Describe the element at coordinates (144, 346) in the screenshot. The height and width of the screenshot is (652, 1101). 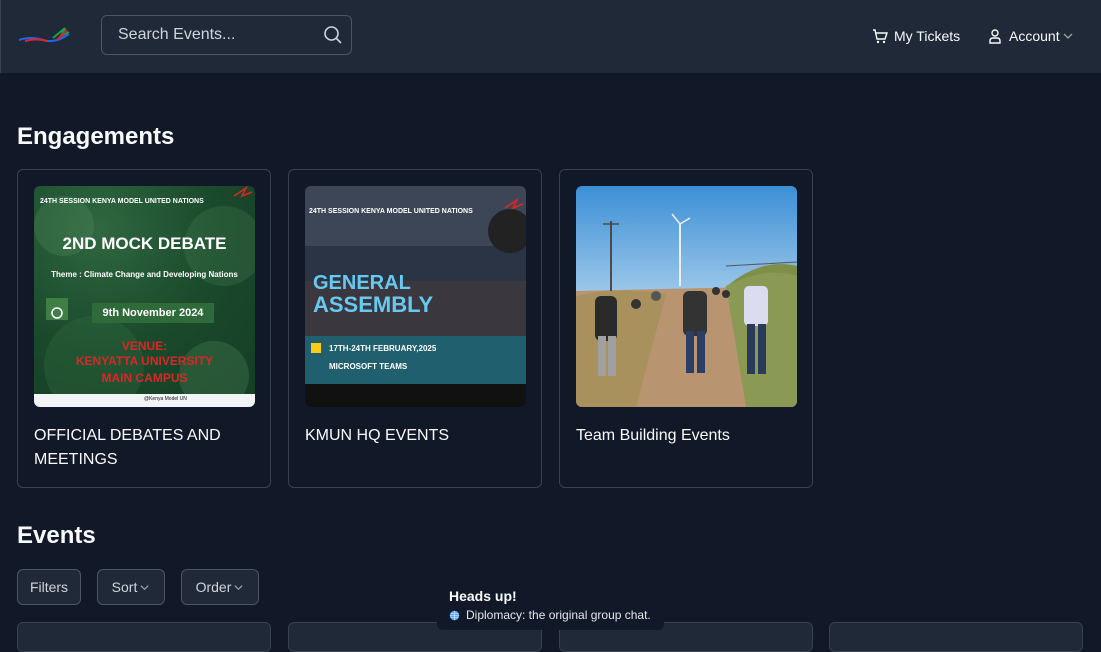
I see `image-venue-label: VENUE:` at that location.